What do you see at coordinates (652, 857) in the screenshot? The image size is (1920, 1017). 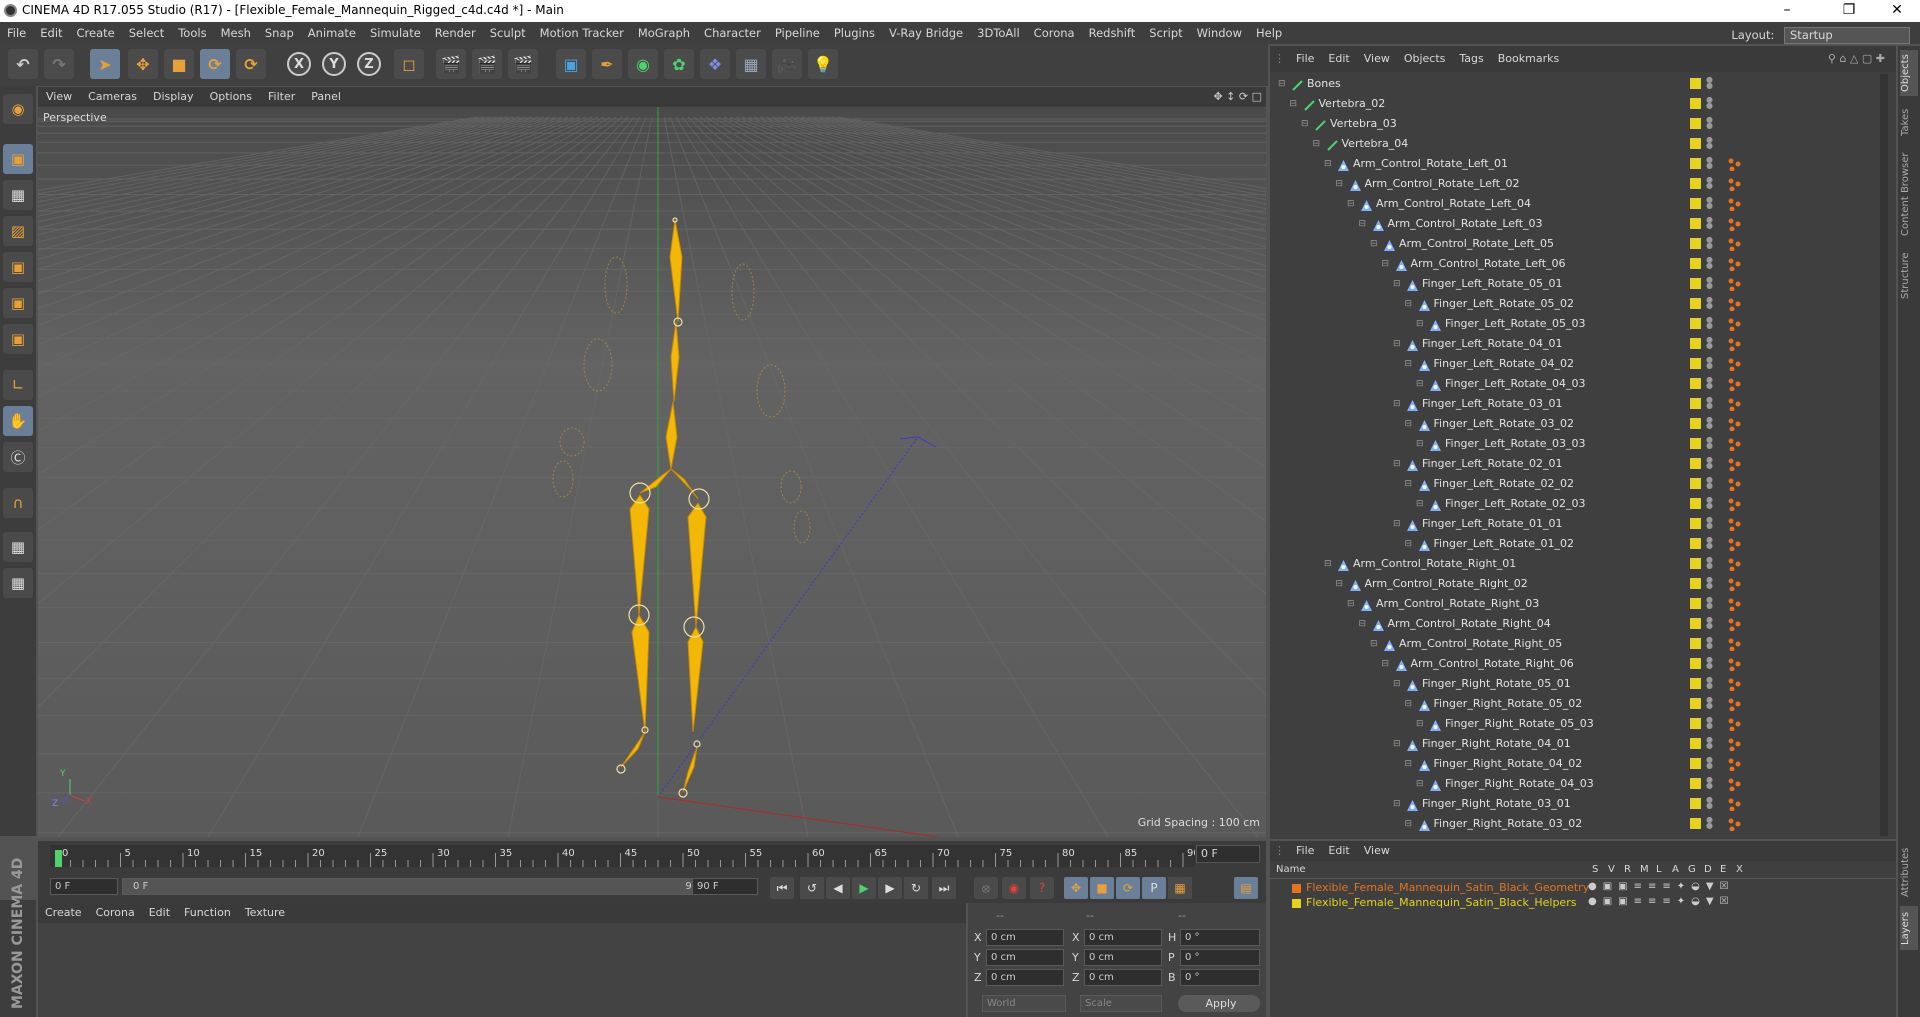 I see `timeline: 0 5 10 15 20 25 30 35 40 45 50 55 60 65 70 75 80 85 90 0 F` at bounding box center [652, 857].